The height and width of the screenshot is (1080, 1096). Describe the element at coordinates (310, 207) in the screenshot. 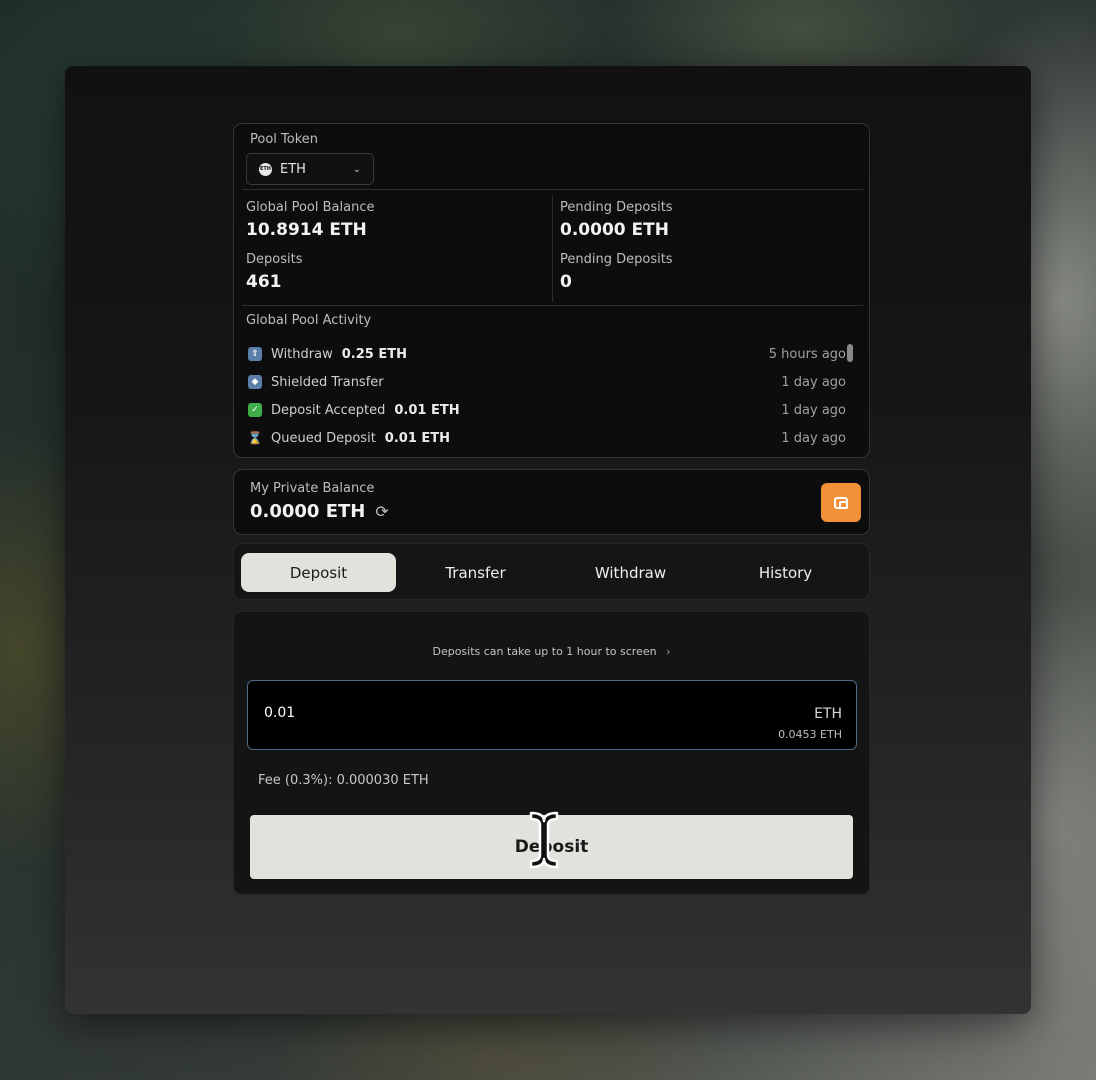

I see `global-pool-balance-label: Global Pool Balance` at that location.